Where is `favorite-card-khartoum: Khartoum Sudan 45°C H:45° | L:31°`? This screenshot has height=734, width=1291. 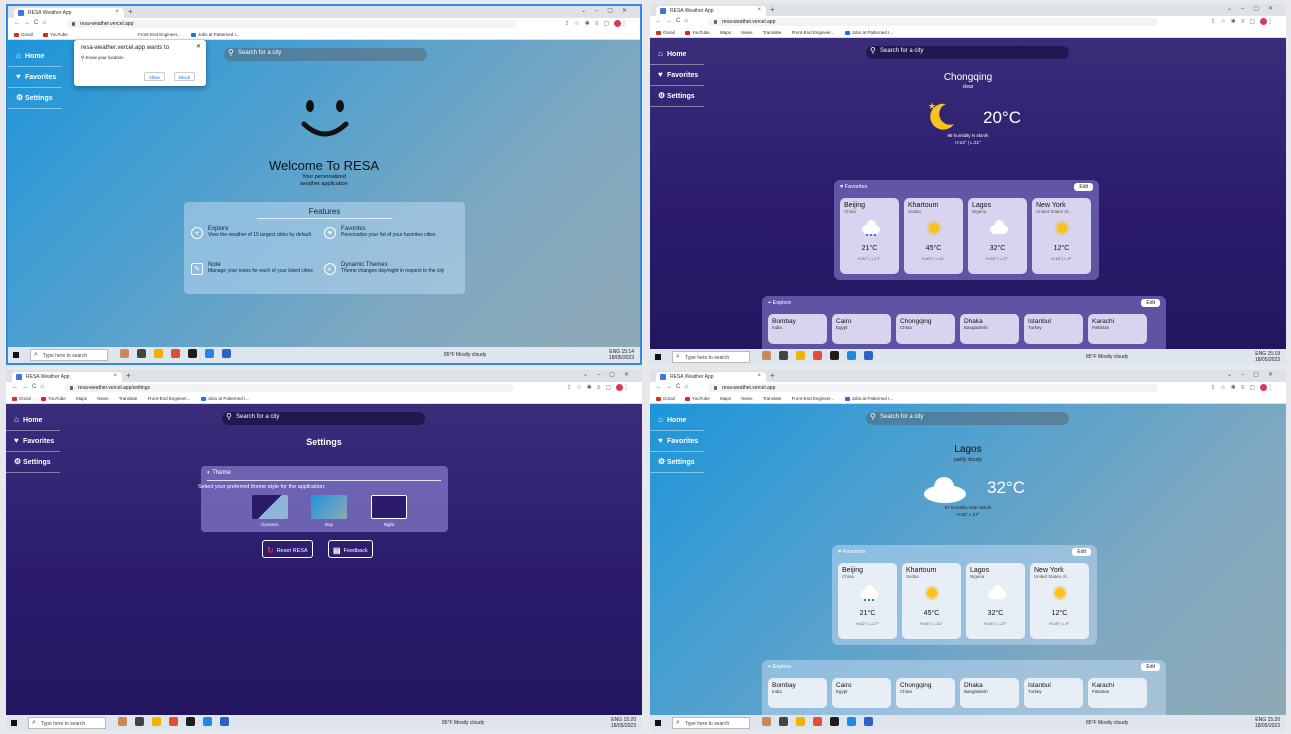
favorite-card-khartoum: Khartoum Sudan 45°C H:45° | L:31° is located at coordinates (933, 236).